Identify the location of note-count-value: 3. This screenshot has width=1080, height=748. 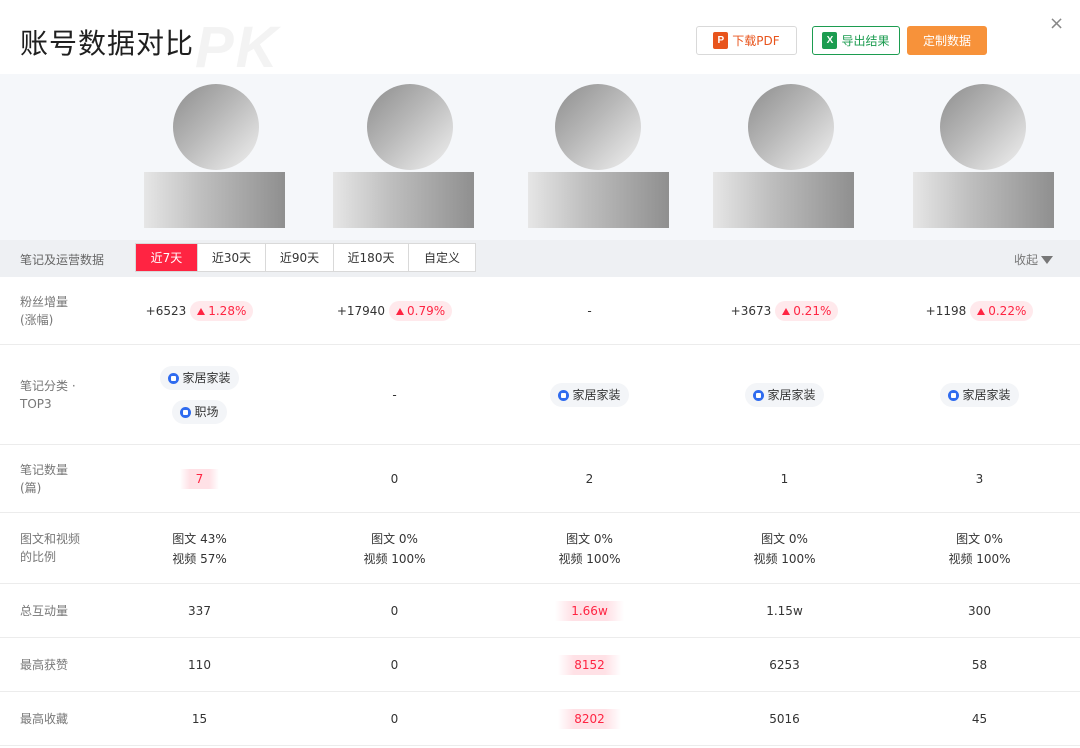
(979, 479).